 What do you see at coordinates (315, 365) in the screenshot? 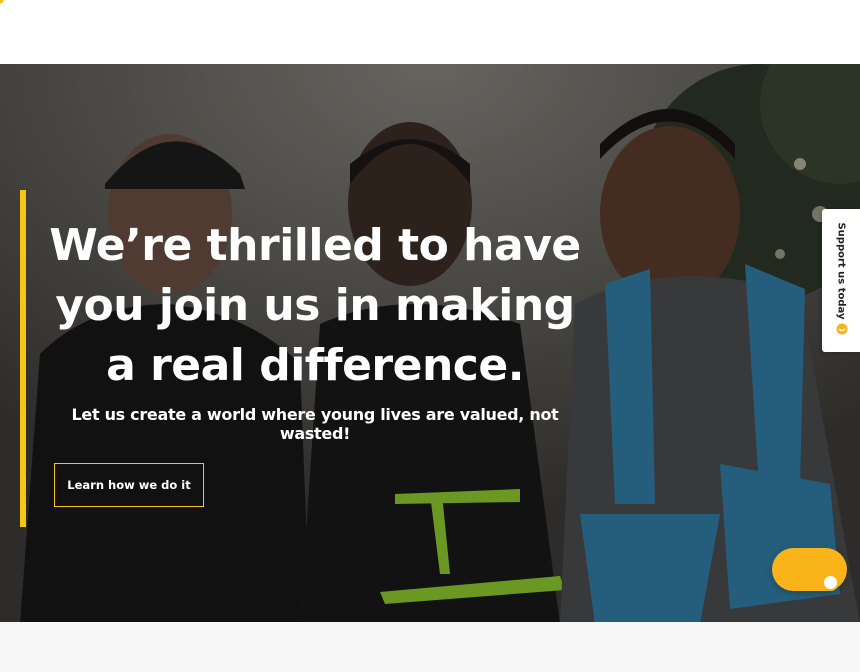
I see `headline-line-3: a real difference.` at bounding box center [315, 365].